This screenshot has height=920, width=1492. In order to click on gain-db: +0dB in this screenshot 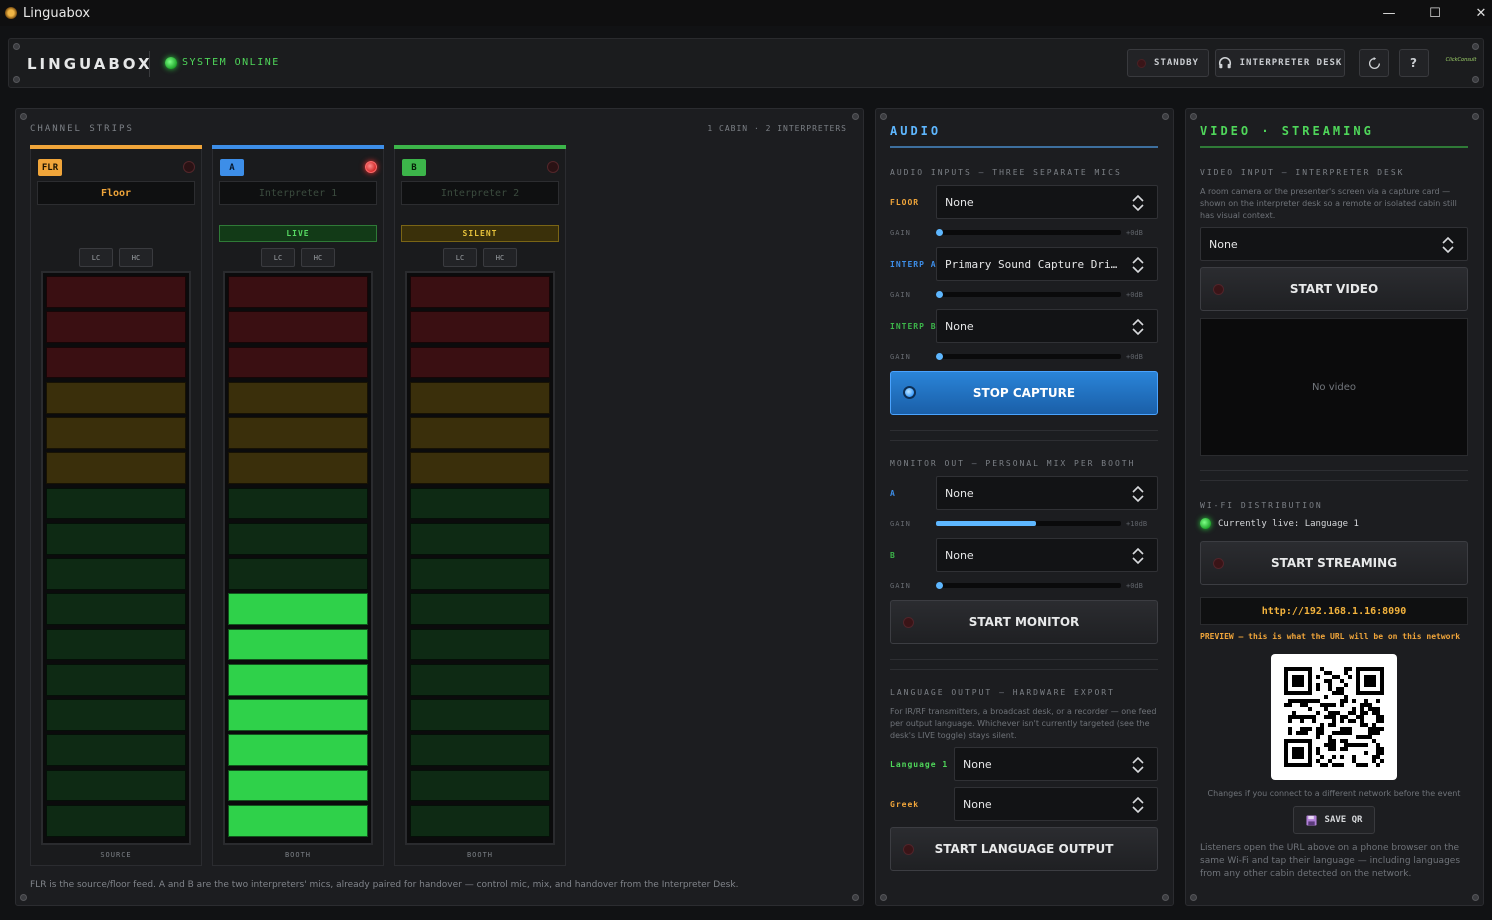, I will do `click(1134, 295)`.